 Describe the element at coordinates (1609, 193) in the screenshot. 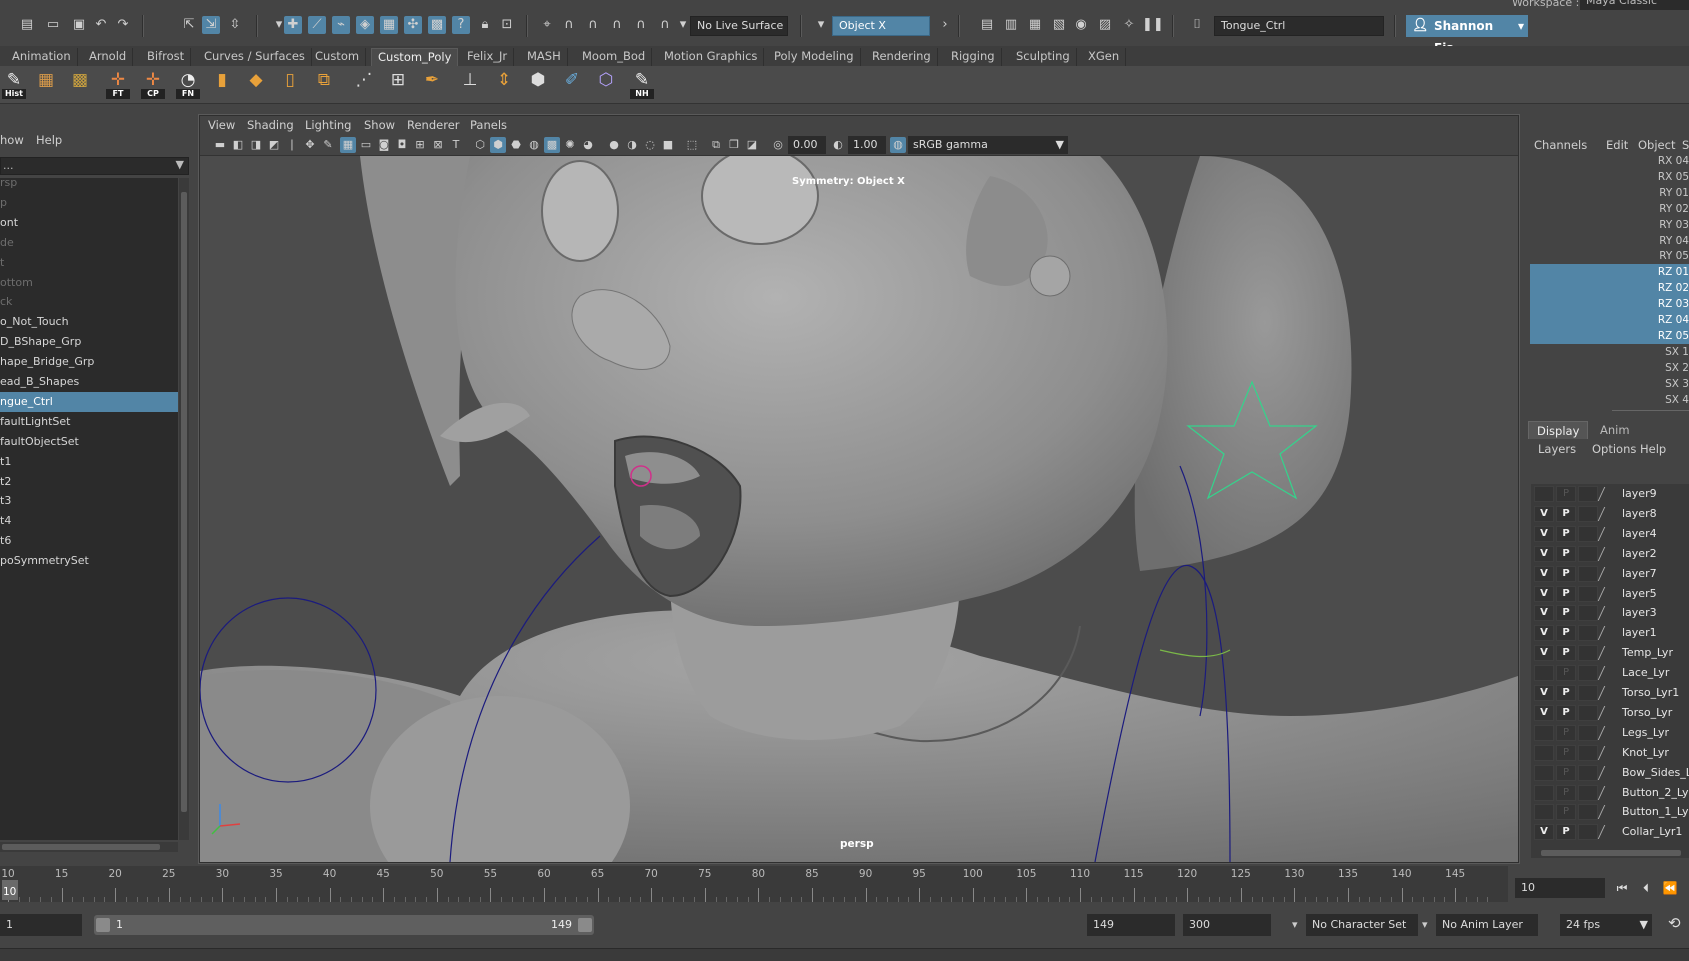

I see `channel-row: RY 01` at that location.